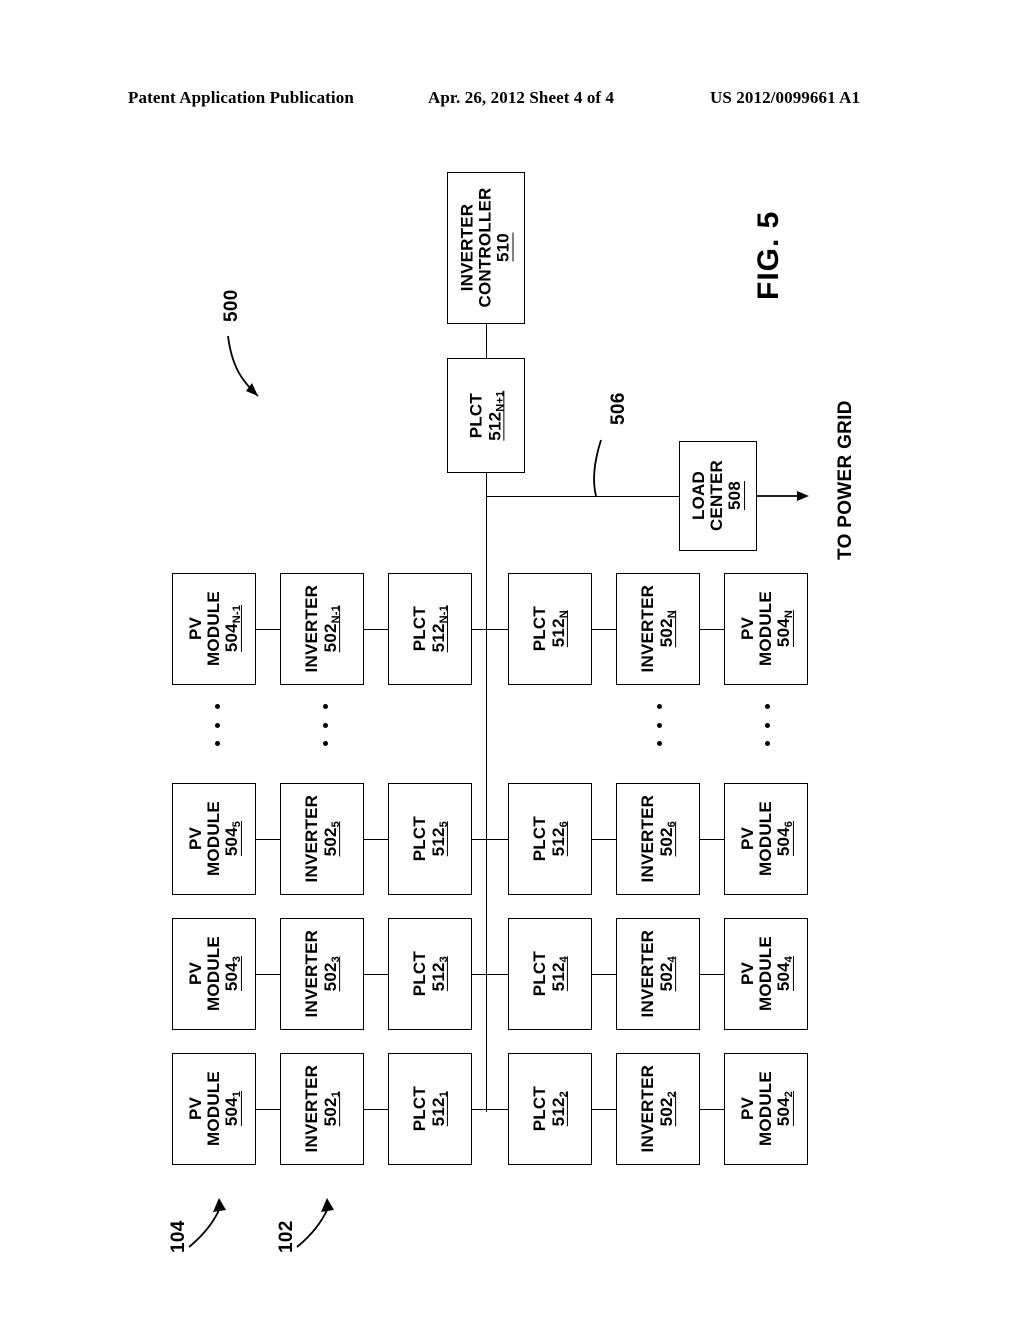 The width and height of the screenshot is (1024, 1320). Describe the element at coordinates (178, 1236) in the screenshot. I see `ref-104: 104` at that location.